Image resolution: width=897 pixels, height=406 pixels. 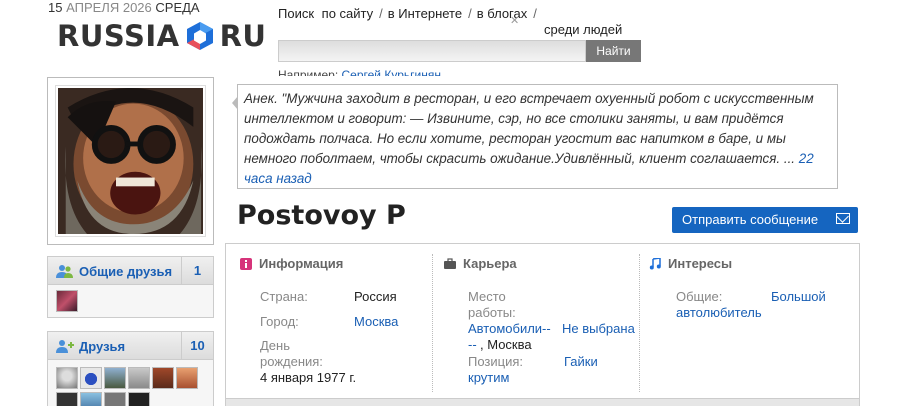 I want to click on users-icon, so click(x=64, y=271).